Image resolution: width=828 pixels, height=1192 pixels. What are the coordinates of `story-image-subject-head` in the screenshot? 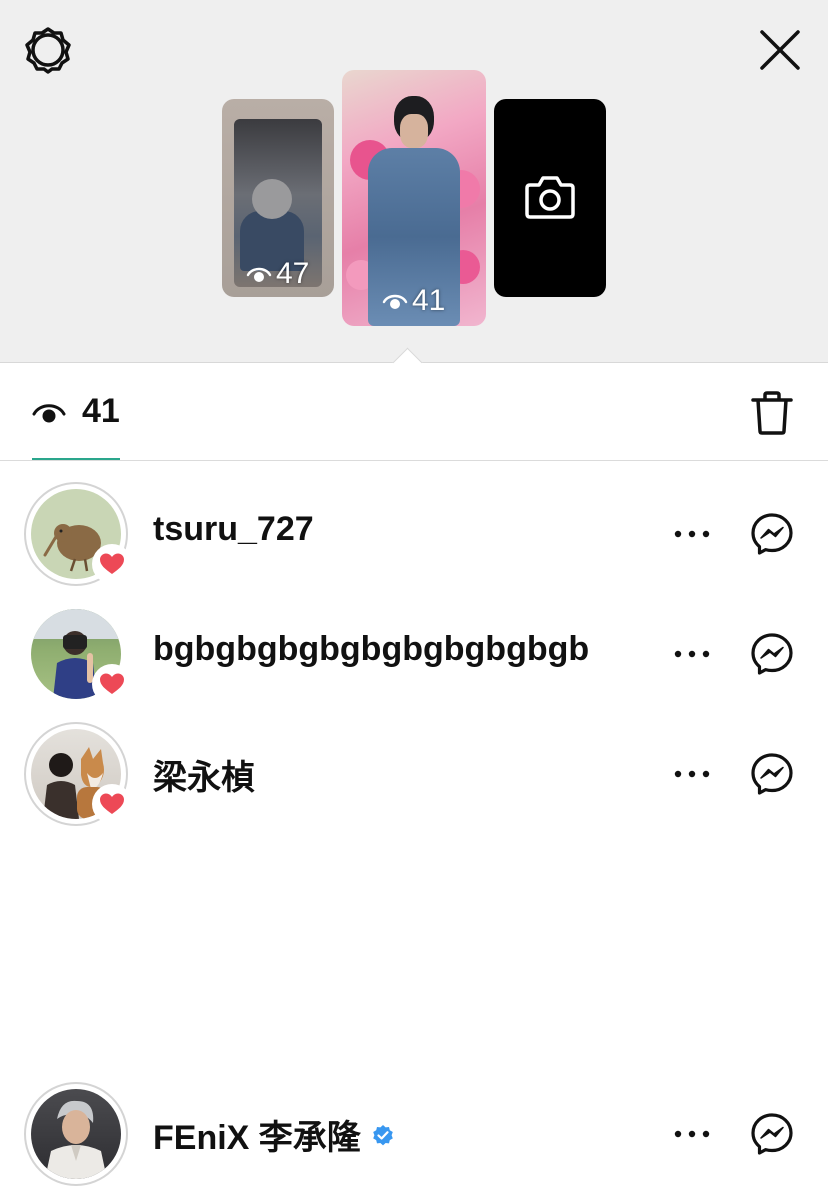 It's located at (272, 199).